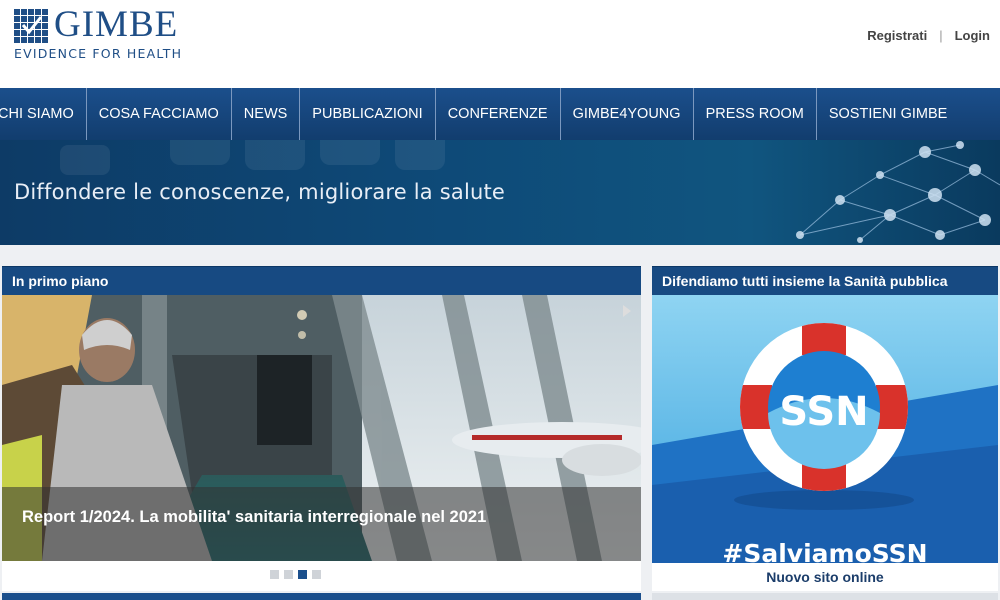 Image resolution: width=1000 pixels, height=600 pixels. What do you see at coordinates (302, 574) in the screenshot?
I see `slide-dot-active` at bounding box center [302, 574].